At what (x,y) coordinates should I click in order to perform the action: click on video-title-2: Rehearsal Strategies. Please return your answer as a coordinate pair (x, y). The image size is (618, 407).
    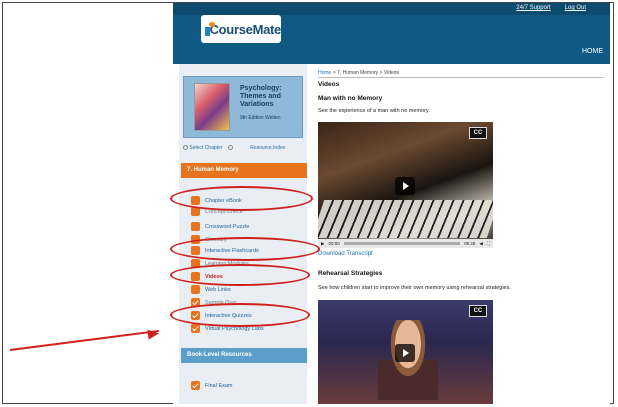
    Looking at the image, I should click on (350, 273).